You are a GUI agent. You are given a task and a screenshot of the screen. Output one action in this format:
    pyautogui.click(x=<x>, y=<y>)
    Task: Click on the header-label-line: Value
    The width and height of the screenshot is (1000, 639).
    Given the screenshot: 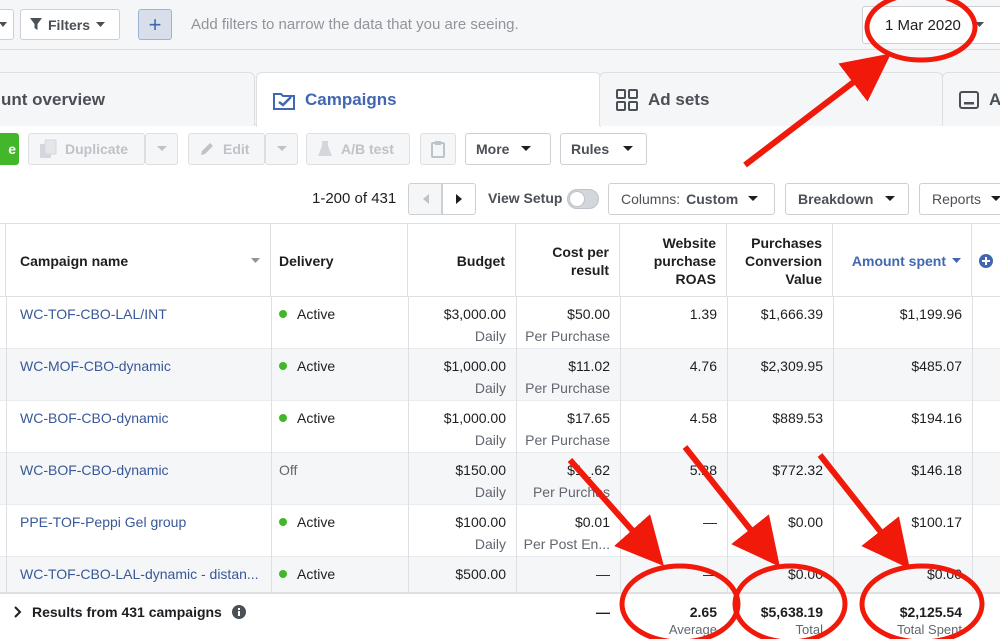 What is the action you would take?
    pyautogui.click(x=803, y=278)
    